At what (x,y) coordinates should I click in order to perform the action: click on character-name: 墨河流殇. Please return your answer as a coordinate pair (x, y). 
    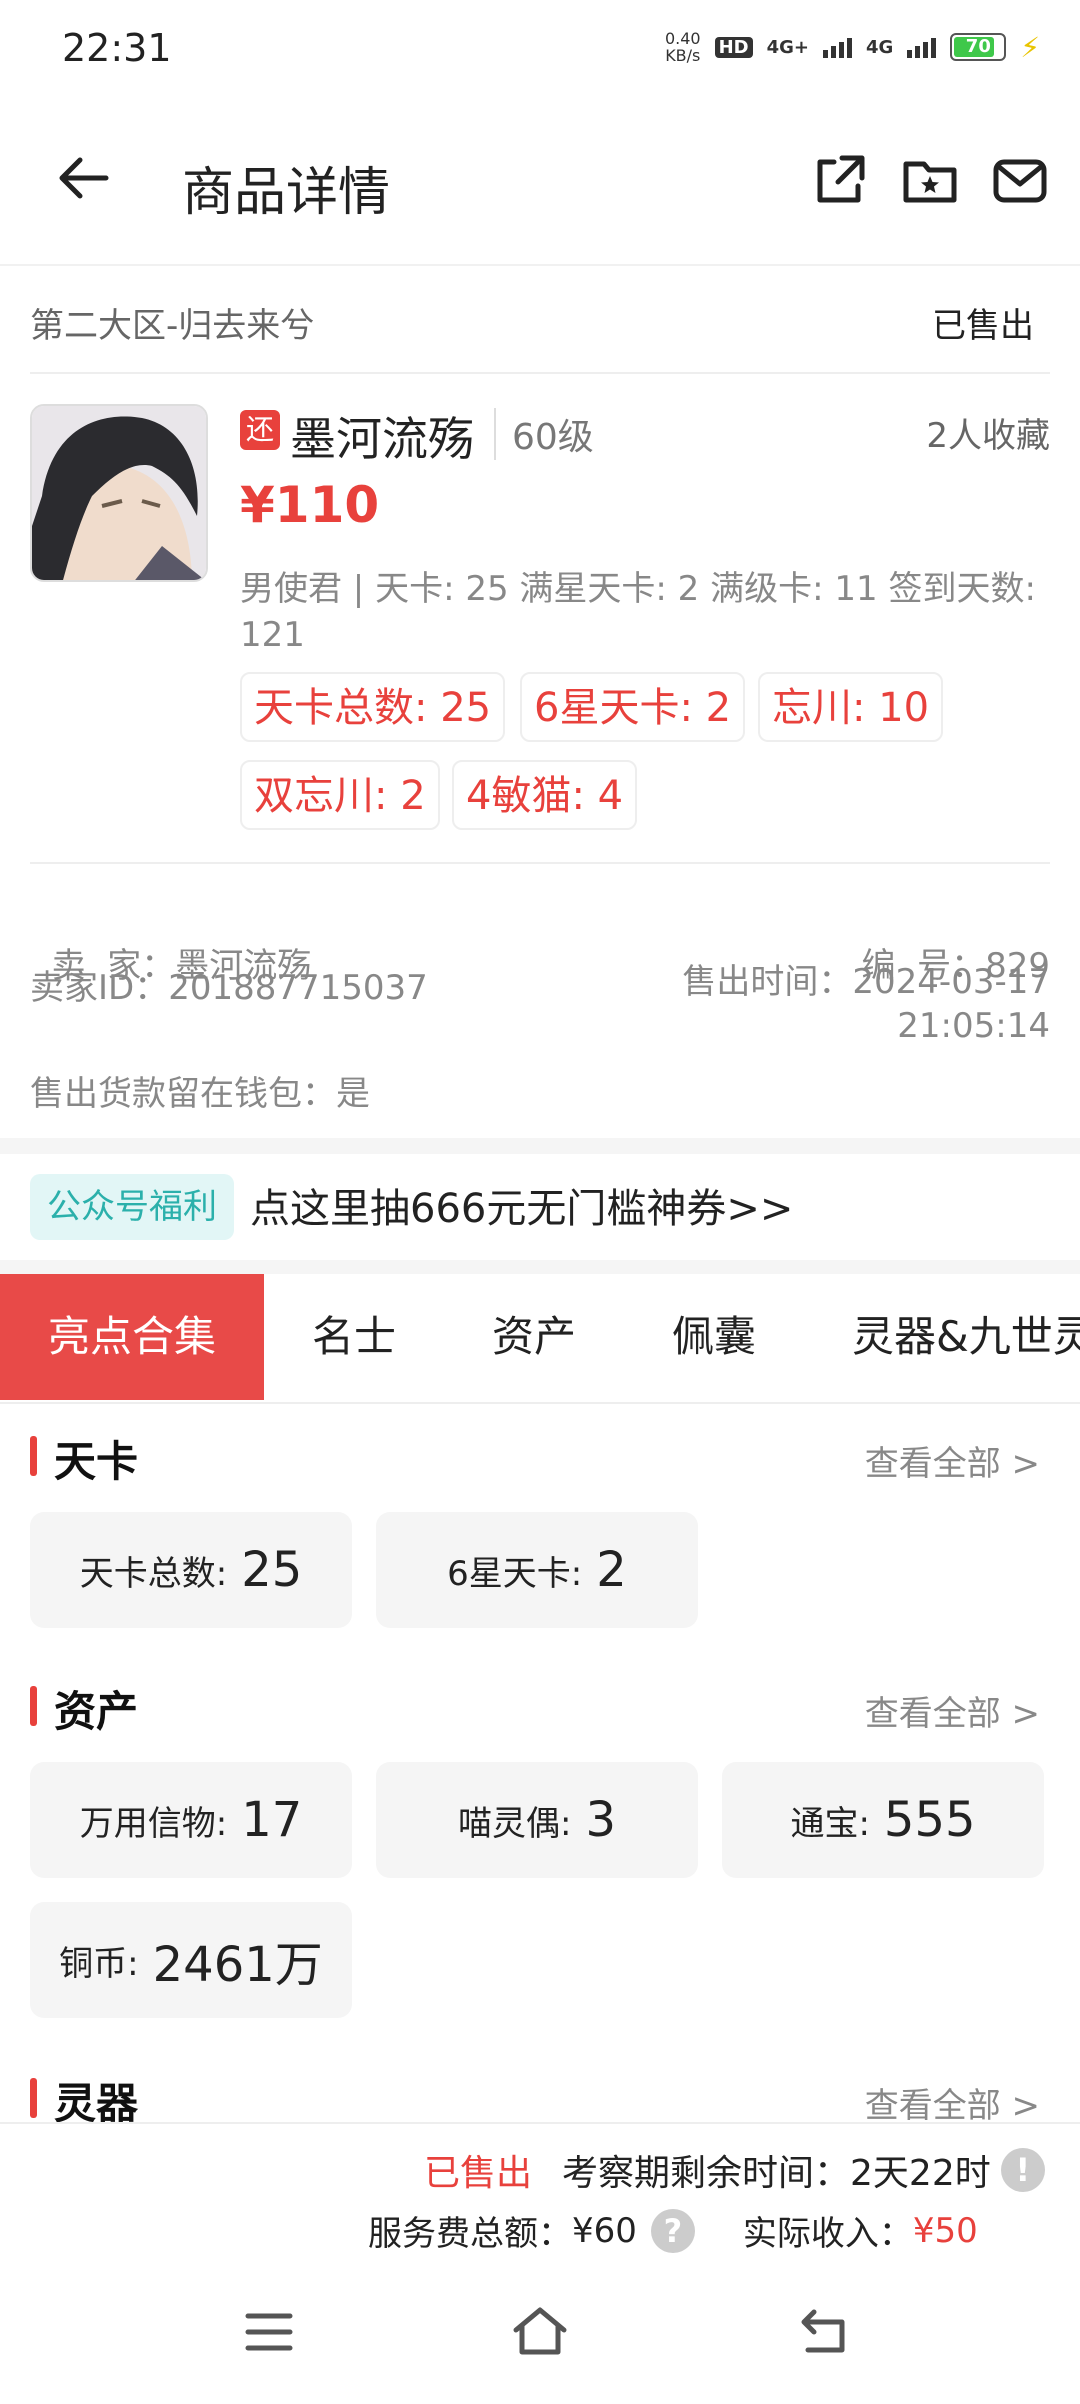
    Looking at the image, I should click on (382, 439).